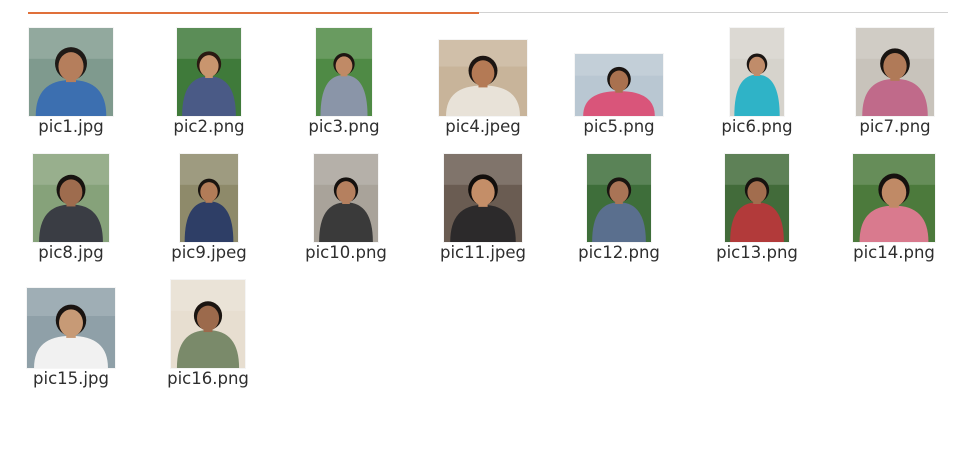 The height and width of the screenshot is (450, 976). What do you see at coordinates (757, 252) in the screenshot?
I see `file-name: pic13.png` at bounding box center [757, 252].